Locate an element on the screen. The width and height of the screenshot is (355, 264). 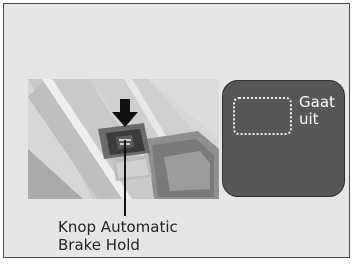
callout-line-1: Knop Automatic is located at coordinates (118, 227).